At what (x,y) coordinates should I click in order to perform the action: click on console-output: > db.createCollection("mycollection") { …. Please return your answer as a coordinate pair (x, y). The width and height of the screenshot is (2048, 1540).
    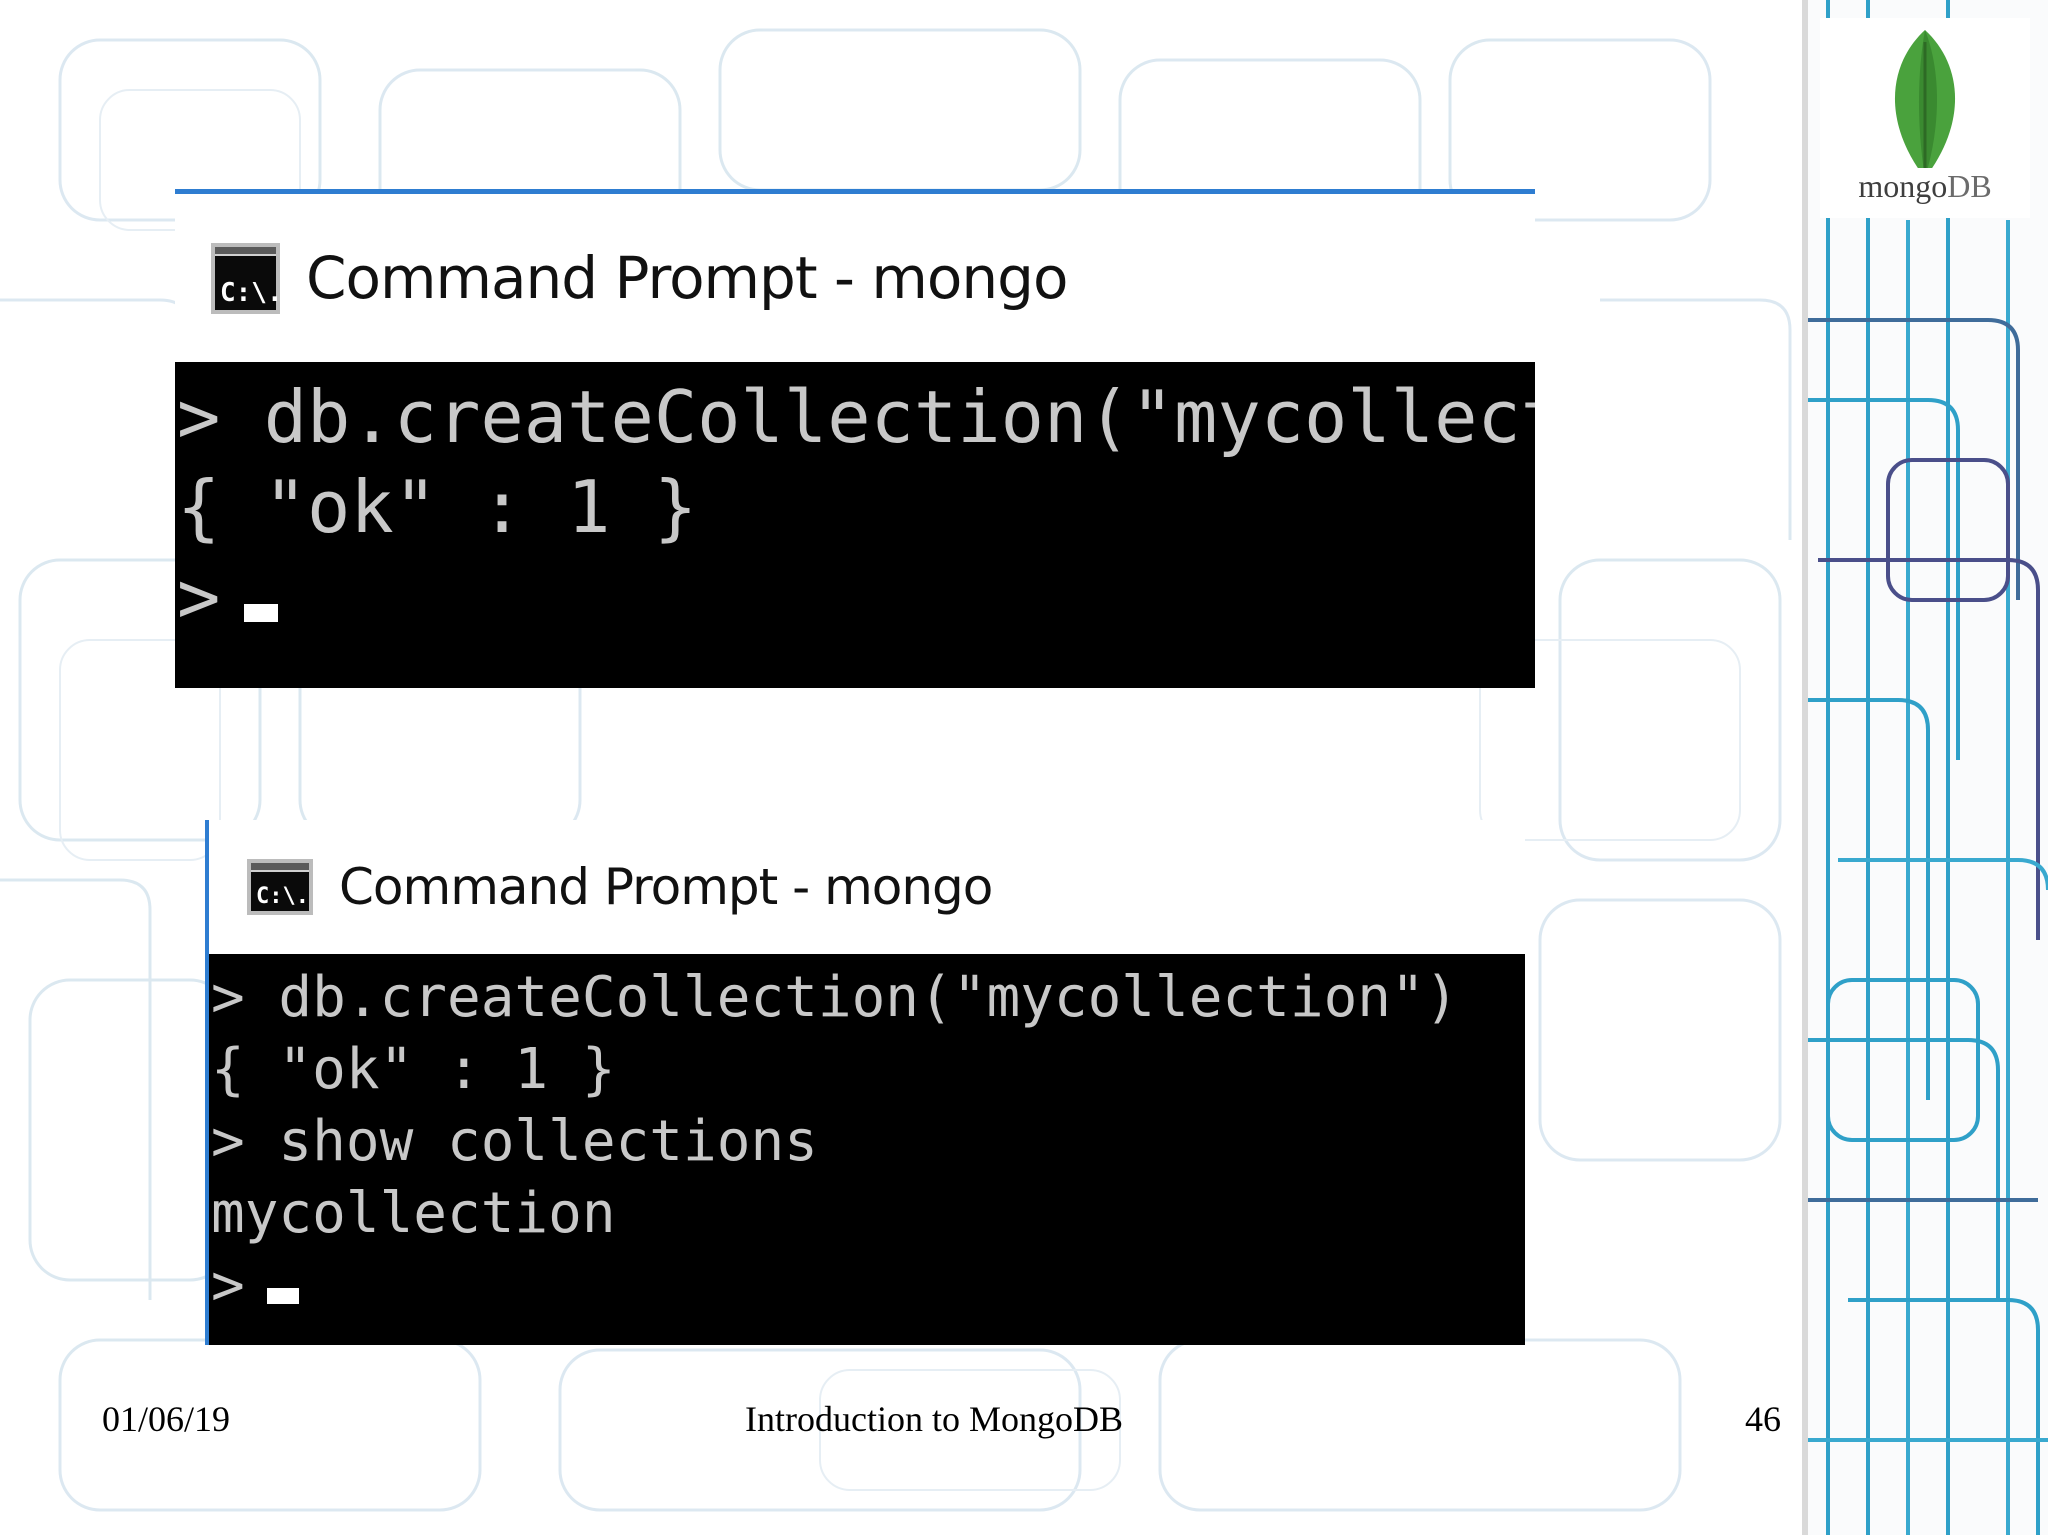
    Looking at the image, I should click on (855, 525).